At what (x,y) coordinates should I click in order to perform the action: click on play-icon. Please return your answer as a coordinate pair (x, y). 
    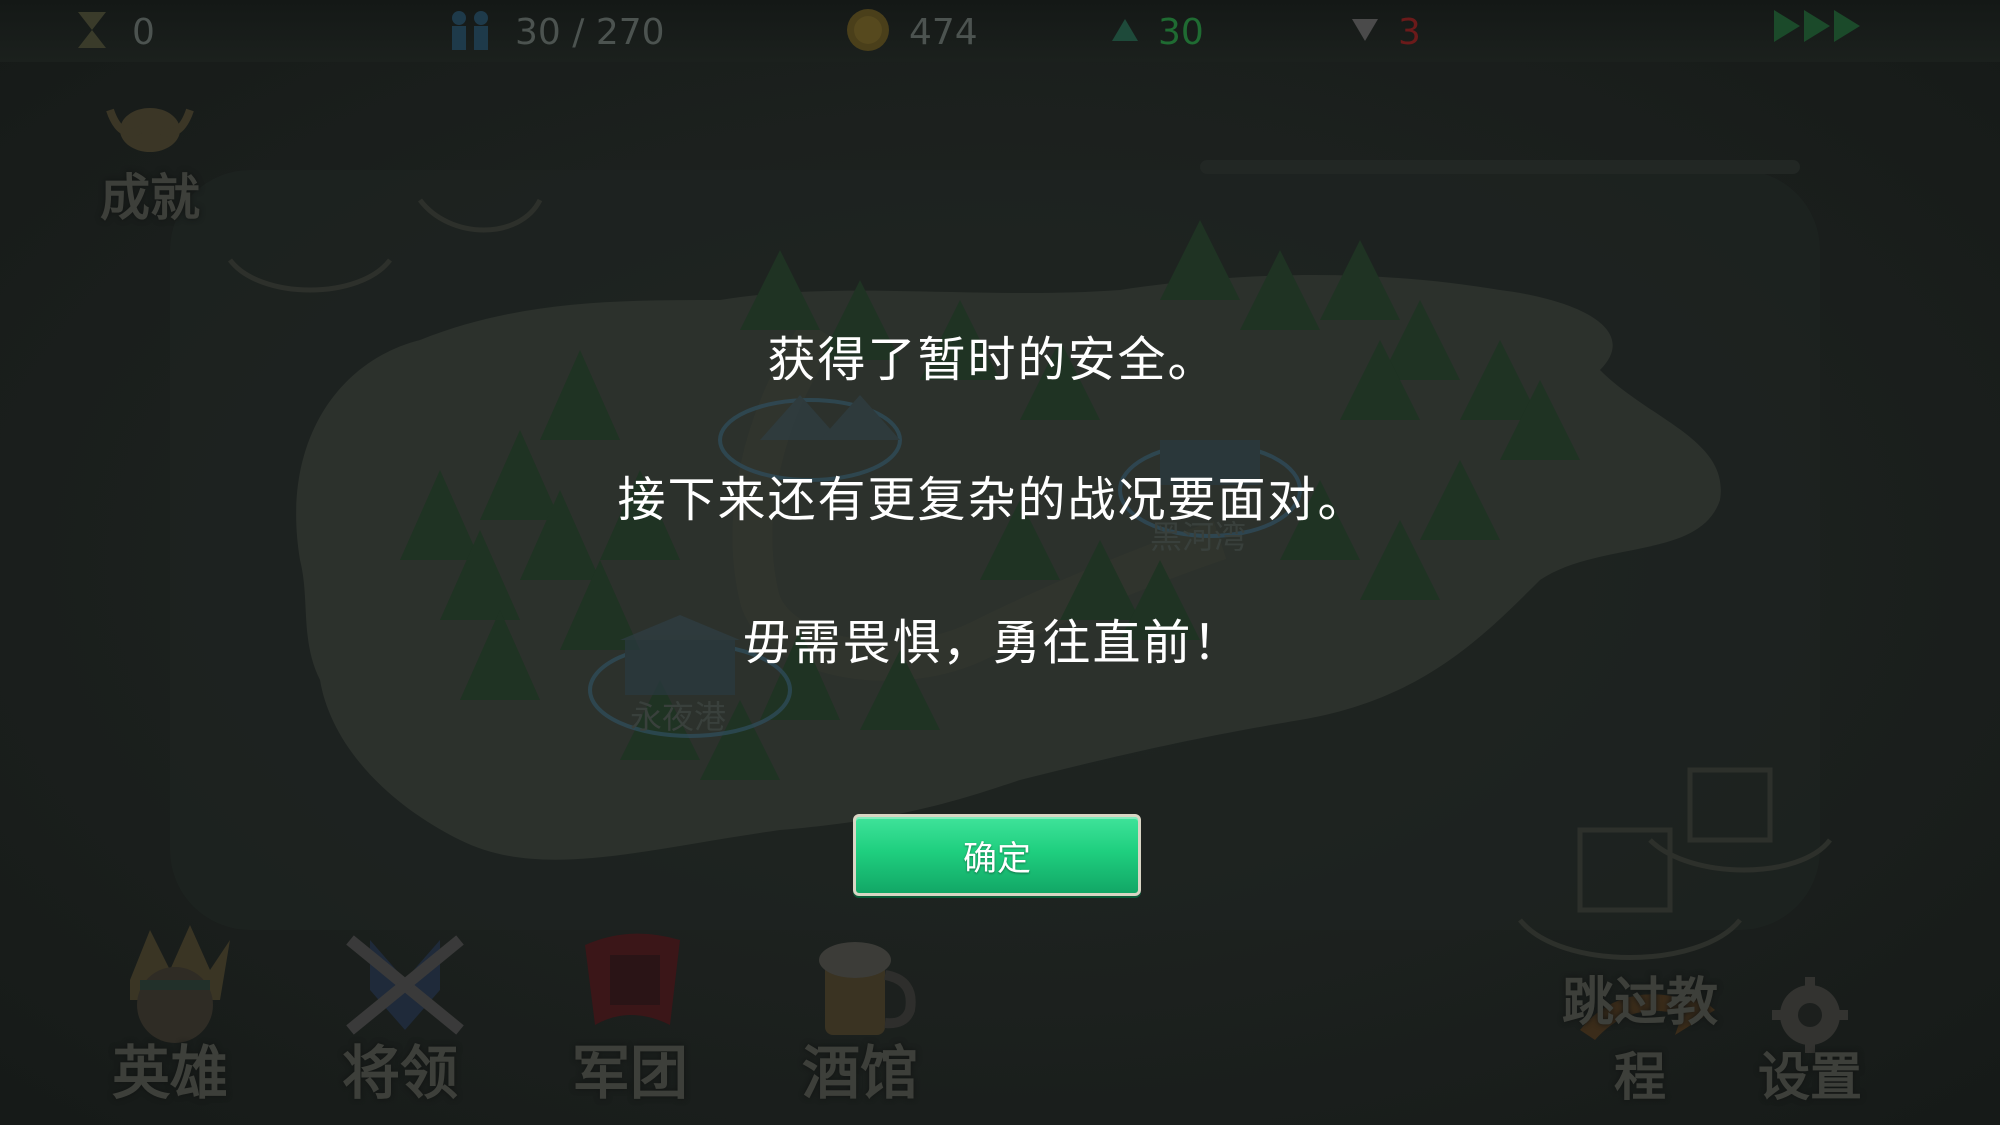
    Looking at the image, I should click on (1787, 26).